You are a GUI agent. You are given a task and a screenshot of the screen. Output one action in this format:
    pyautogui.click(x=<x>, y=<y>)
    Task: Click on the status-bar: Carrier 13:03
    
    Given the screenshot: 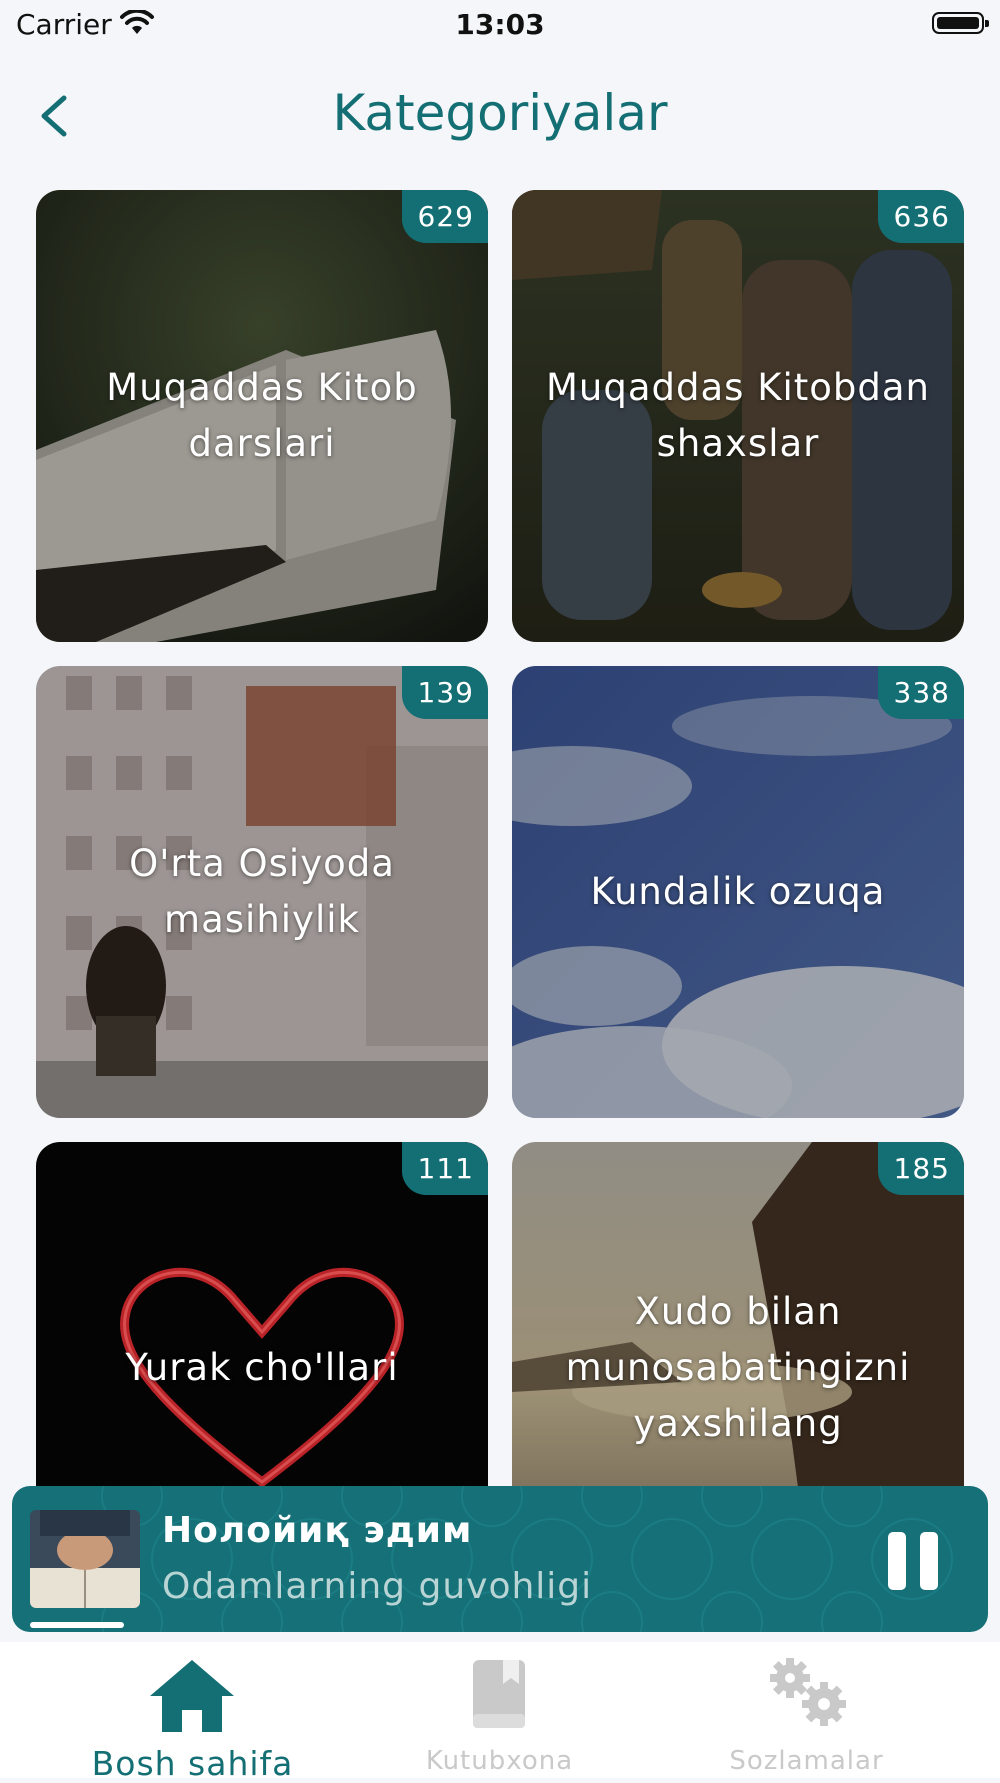 What is the action you would take?
    pyautogui.click(x=500, y=26)
    